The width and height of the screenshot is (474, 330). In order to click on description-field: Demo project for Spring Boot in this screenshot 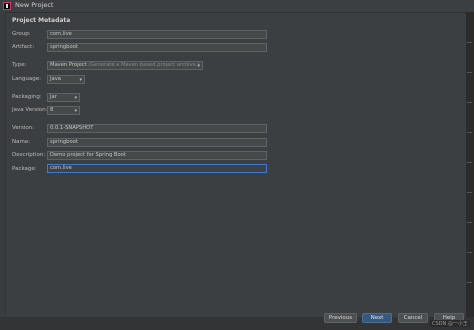, I will do `click(157, 155)`.